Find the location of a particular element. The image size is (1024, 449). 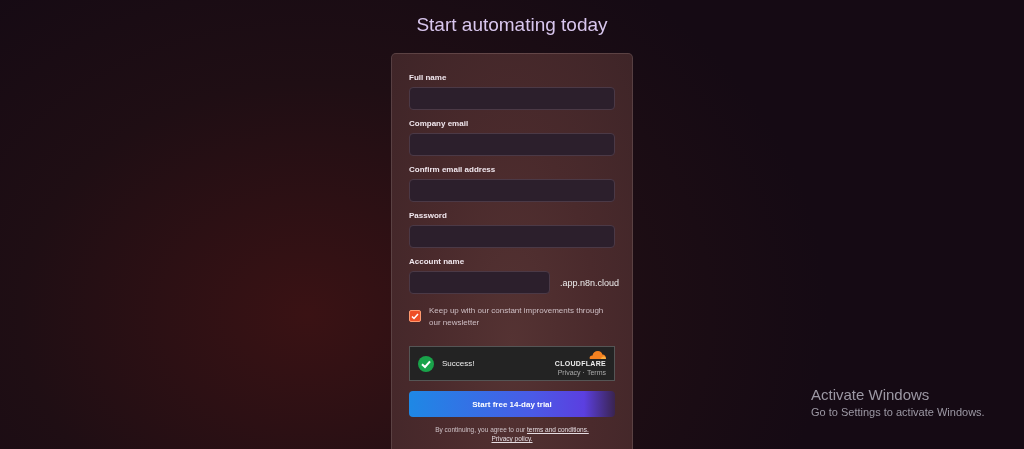

field-label: Confirm email address is located at coordinates (453, 170).